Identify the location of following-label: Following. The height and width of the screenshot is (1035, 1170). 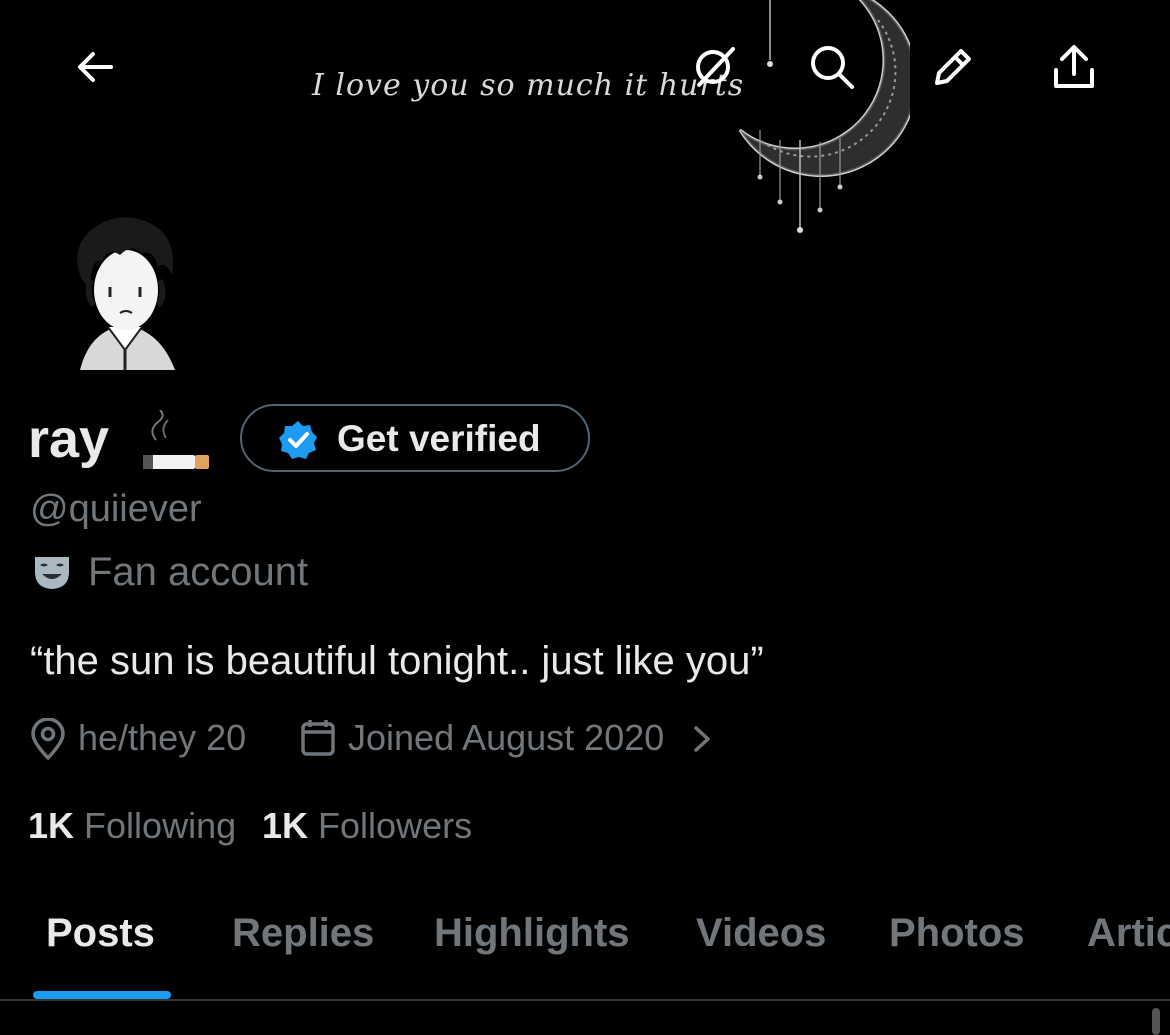
(160, 825).